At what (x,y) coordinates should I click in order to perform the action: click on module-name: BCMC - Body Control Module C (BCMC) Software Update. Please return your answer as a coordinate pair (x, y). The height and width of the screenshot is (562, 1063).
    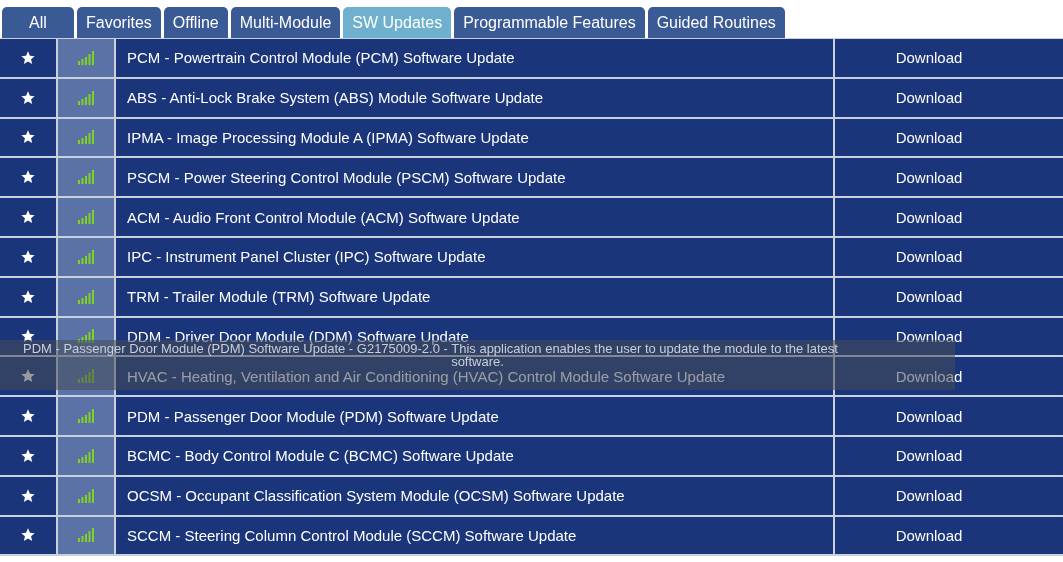
    Looking at the image, I should click on (320, 456).